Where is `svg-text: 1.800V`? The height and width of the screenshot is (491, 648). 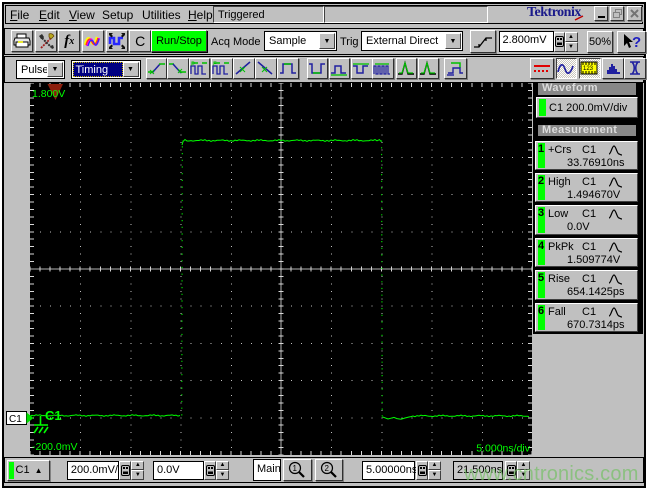 svg-text: 1.800V is located at coordinates (48, 94).